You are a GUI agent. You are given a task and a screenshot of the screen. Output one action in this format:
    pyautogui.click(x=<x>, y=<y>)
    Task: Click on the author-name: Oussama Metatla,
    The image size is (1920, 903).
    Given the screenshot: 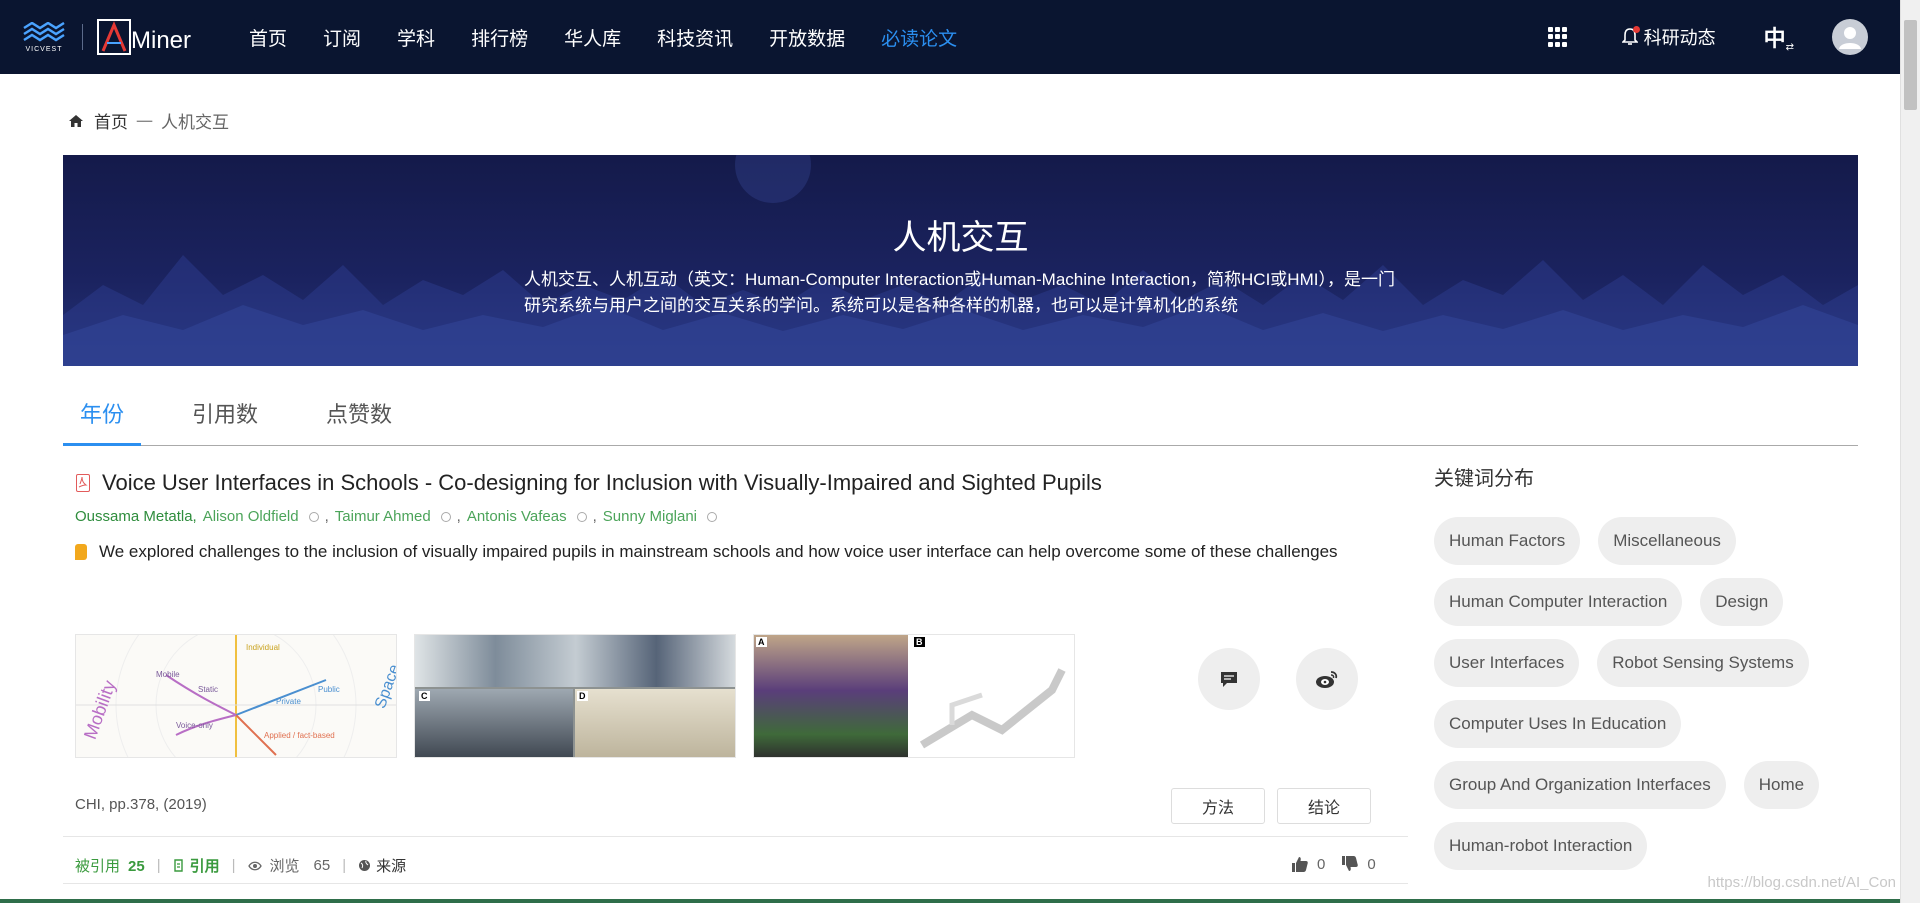 What is the action you would take?
    pyautogui.click(x=136, y=516)
    